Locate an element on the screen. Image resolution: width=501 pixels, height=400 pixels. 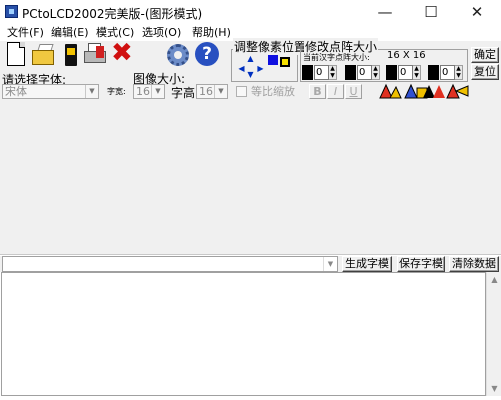
menu-help: 帮助(H) is located at coordinates (211, 33).